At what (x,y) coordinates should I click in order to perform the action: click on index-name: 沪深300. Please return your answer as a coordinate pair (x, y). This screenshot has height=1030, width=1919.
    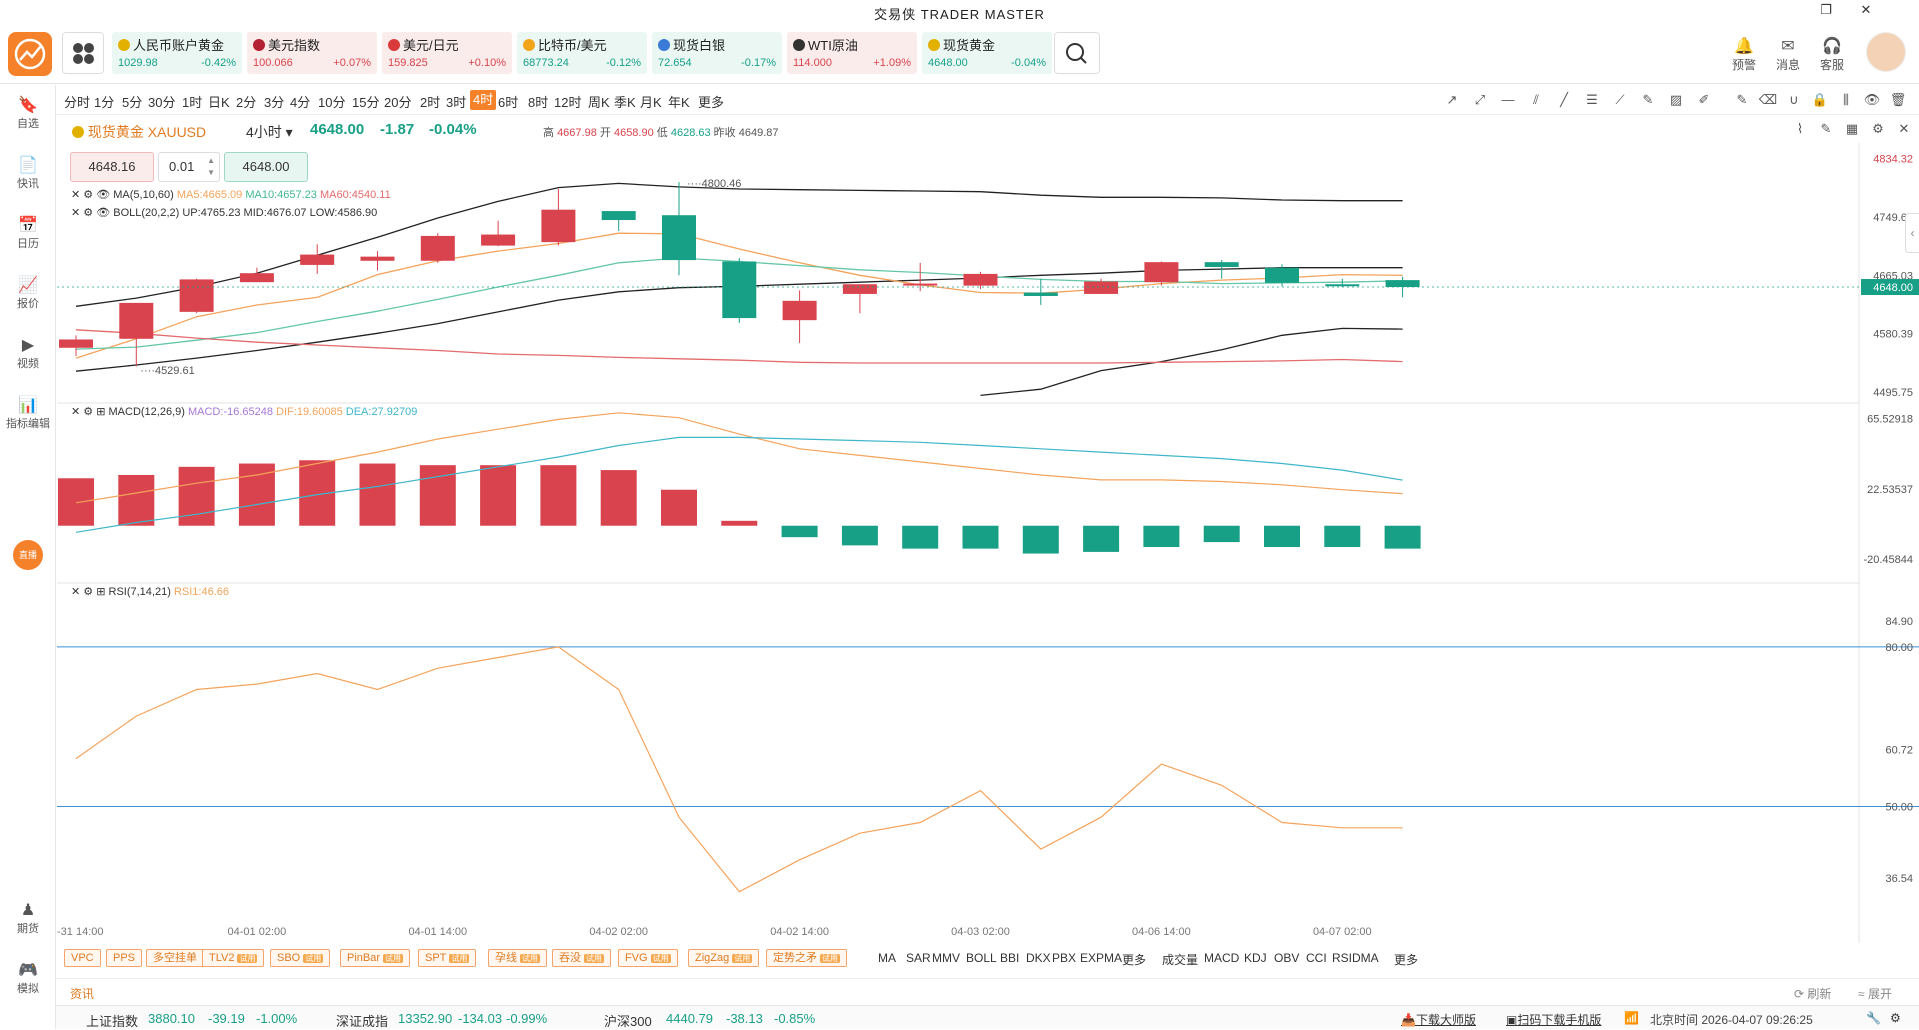
    Looking at the image, I should click on (628, 1020).